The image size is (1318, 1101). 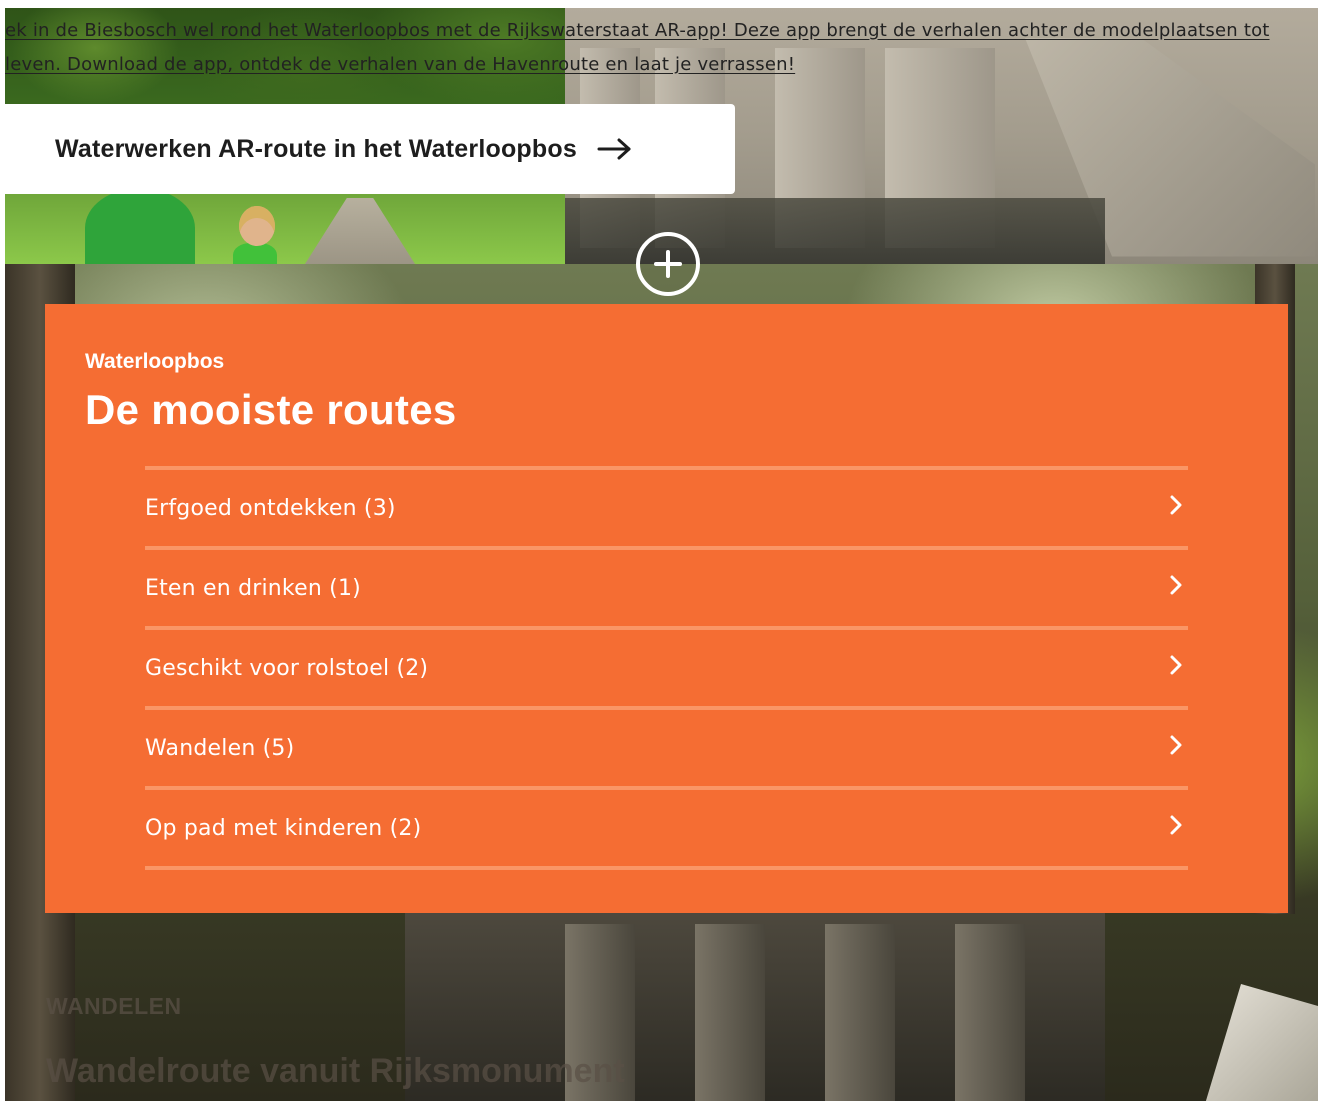 I want to click on route-item-rolstoel: Geschikt voor rolstoel (2), so click(x=666, y=670).